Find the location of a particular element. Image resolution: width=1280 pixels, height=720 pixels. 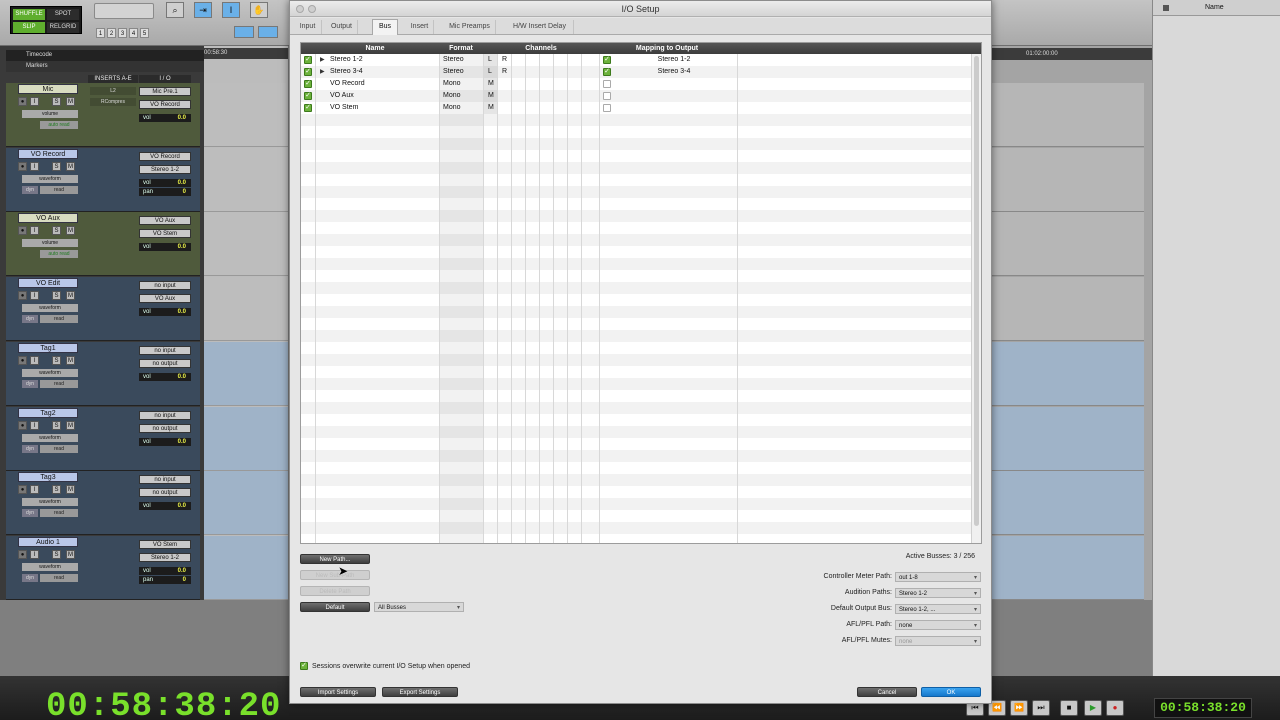

sessions-overwrite-checkbox: ✓ is located at coordinates (304, 666).